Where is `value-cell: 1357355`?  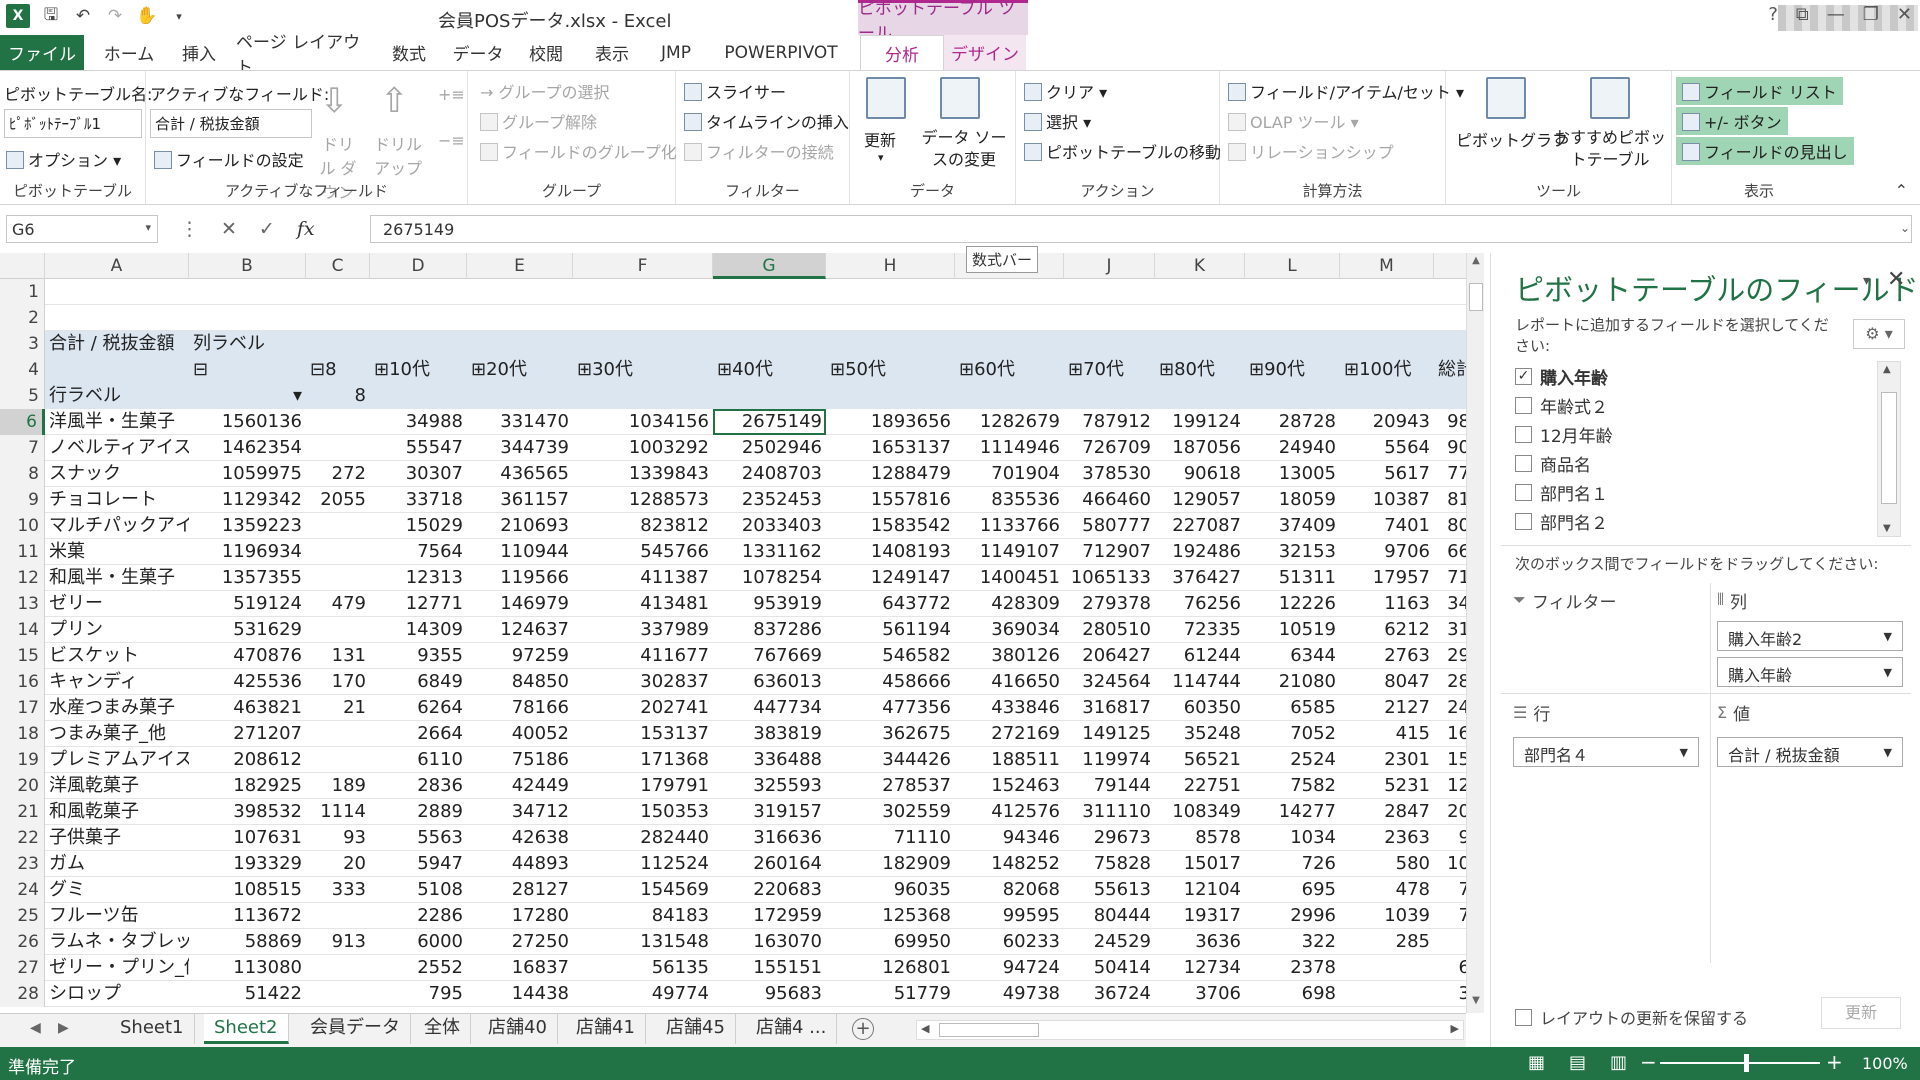 value-cell: 1357355 is located at coordinates (247, 578).